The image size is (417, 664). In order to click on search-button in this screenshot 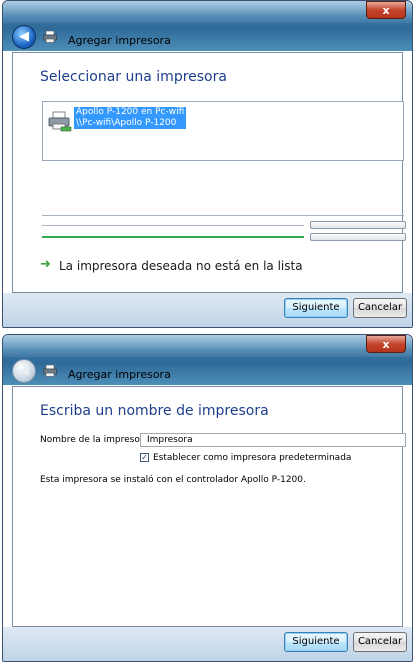, I will do `click(358, 225)`.